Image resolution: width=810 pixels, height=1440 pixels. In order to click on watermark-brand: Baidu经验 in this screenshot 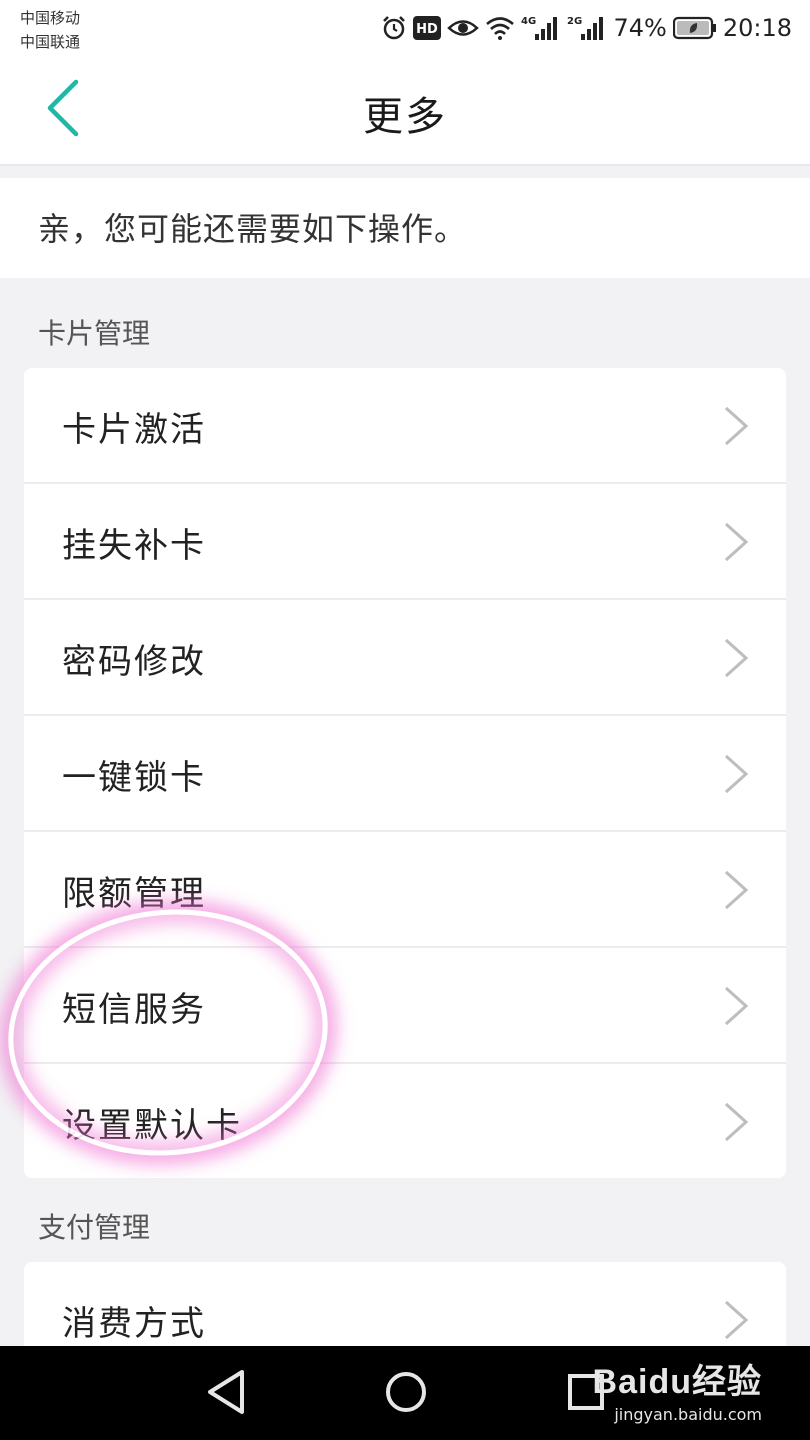, I will do `click(677, 1382)`.